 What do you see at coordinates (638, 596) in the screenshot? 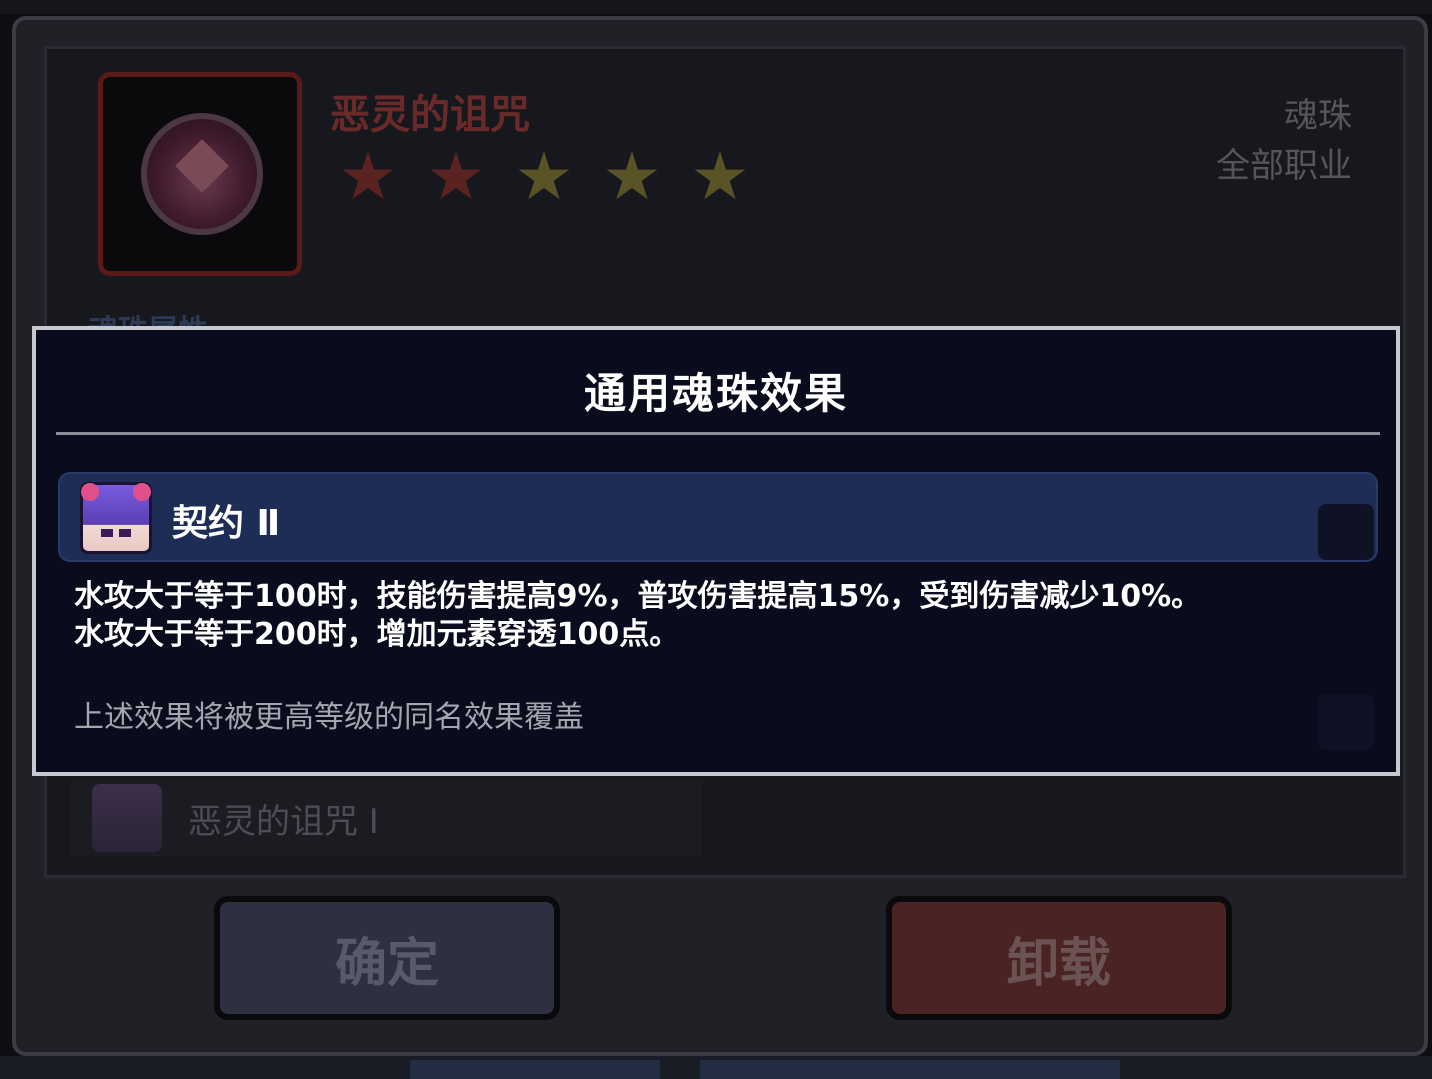
I see `effect-line: 水攻大于等于100时，技能伤害提高9%，普攻伤害提高15%，受到伤害减少10%。` at bounding box center [638, 596].